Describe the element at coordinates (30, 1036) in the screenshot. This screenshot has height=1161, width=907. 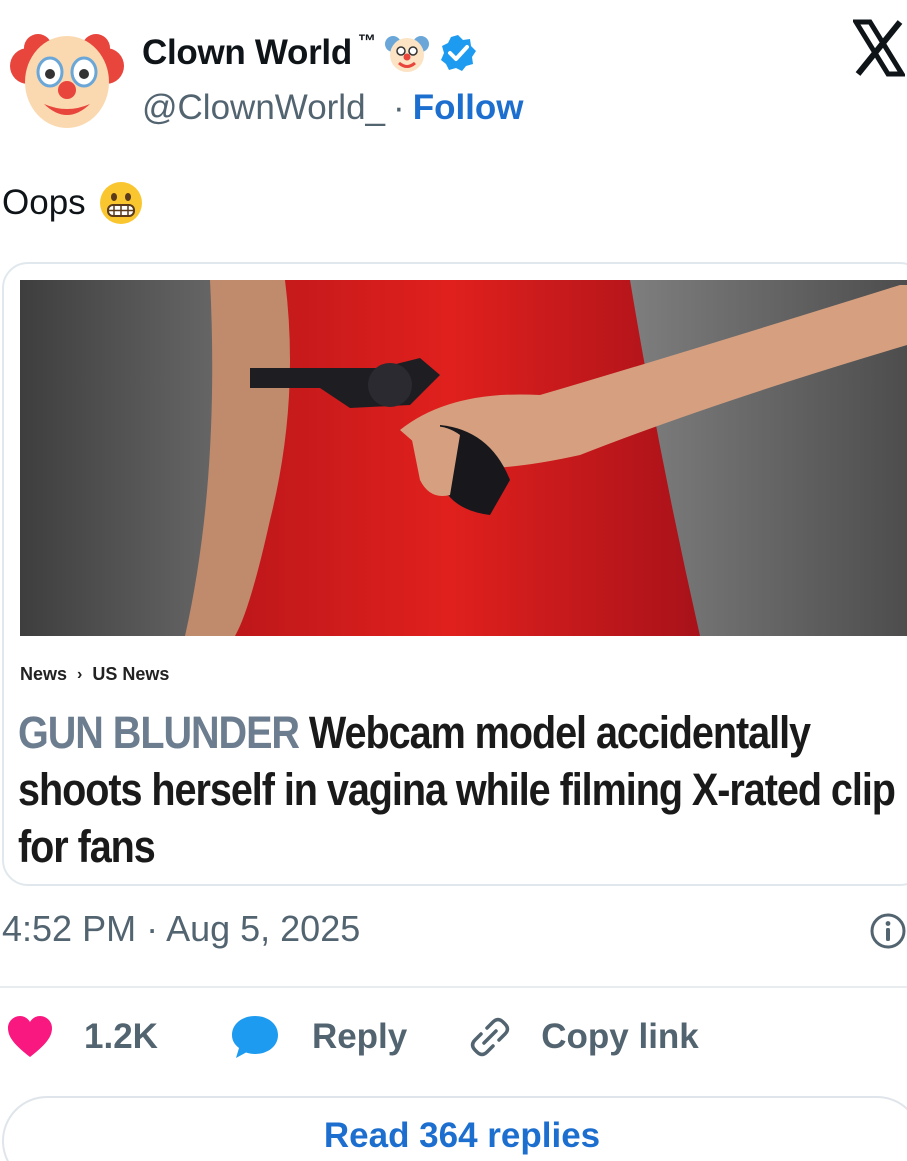
I see `heart-icon` at that location.